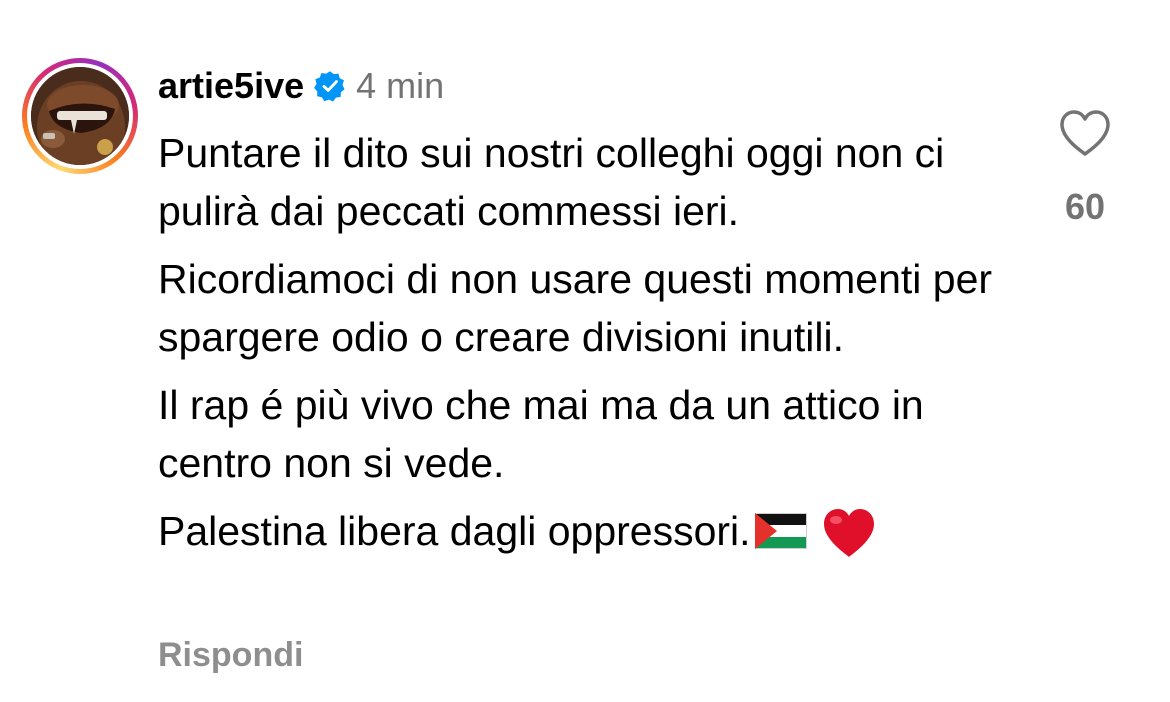  I want to click on avatar-story-ring, so click(80, 116).